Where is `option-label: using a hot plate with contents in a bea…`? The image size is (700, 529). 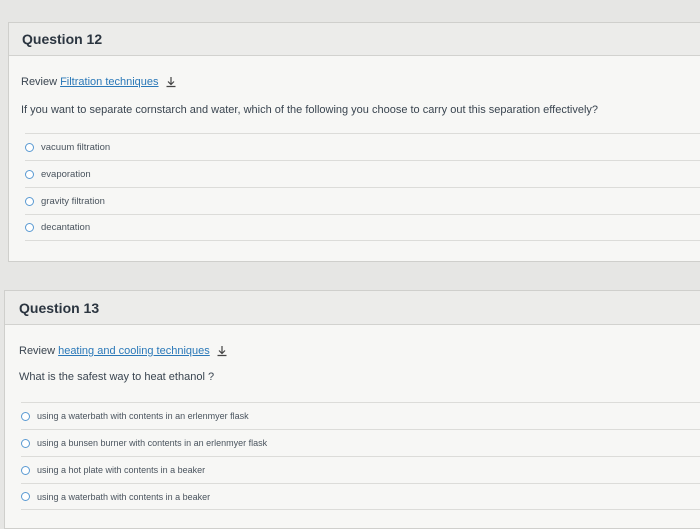 option-label: using a hot plate with contents in a bea… is located at coordinates (121, 470).